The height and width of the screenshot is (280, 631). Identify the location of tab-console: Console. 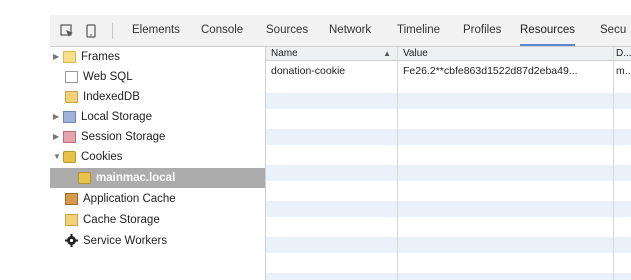
(222, 30).